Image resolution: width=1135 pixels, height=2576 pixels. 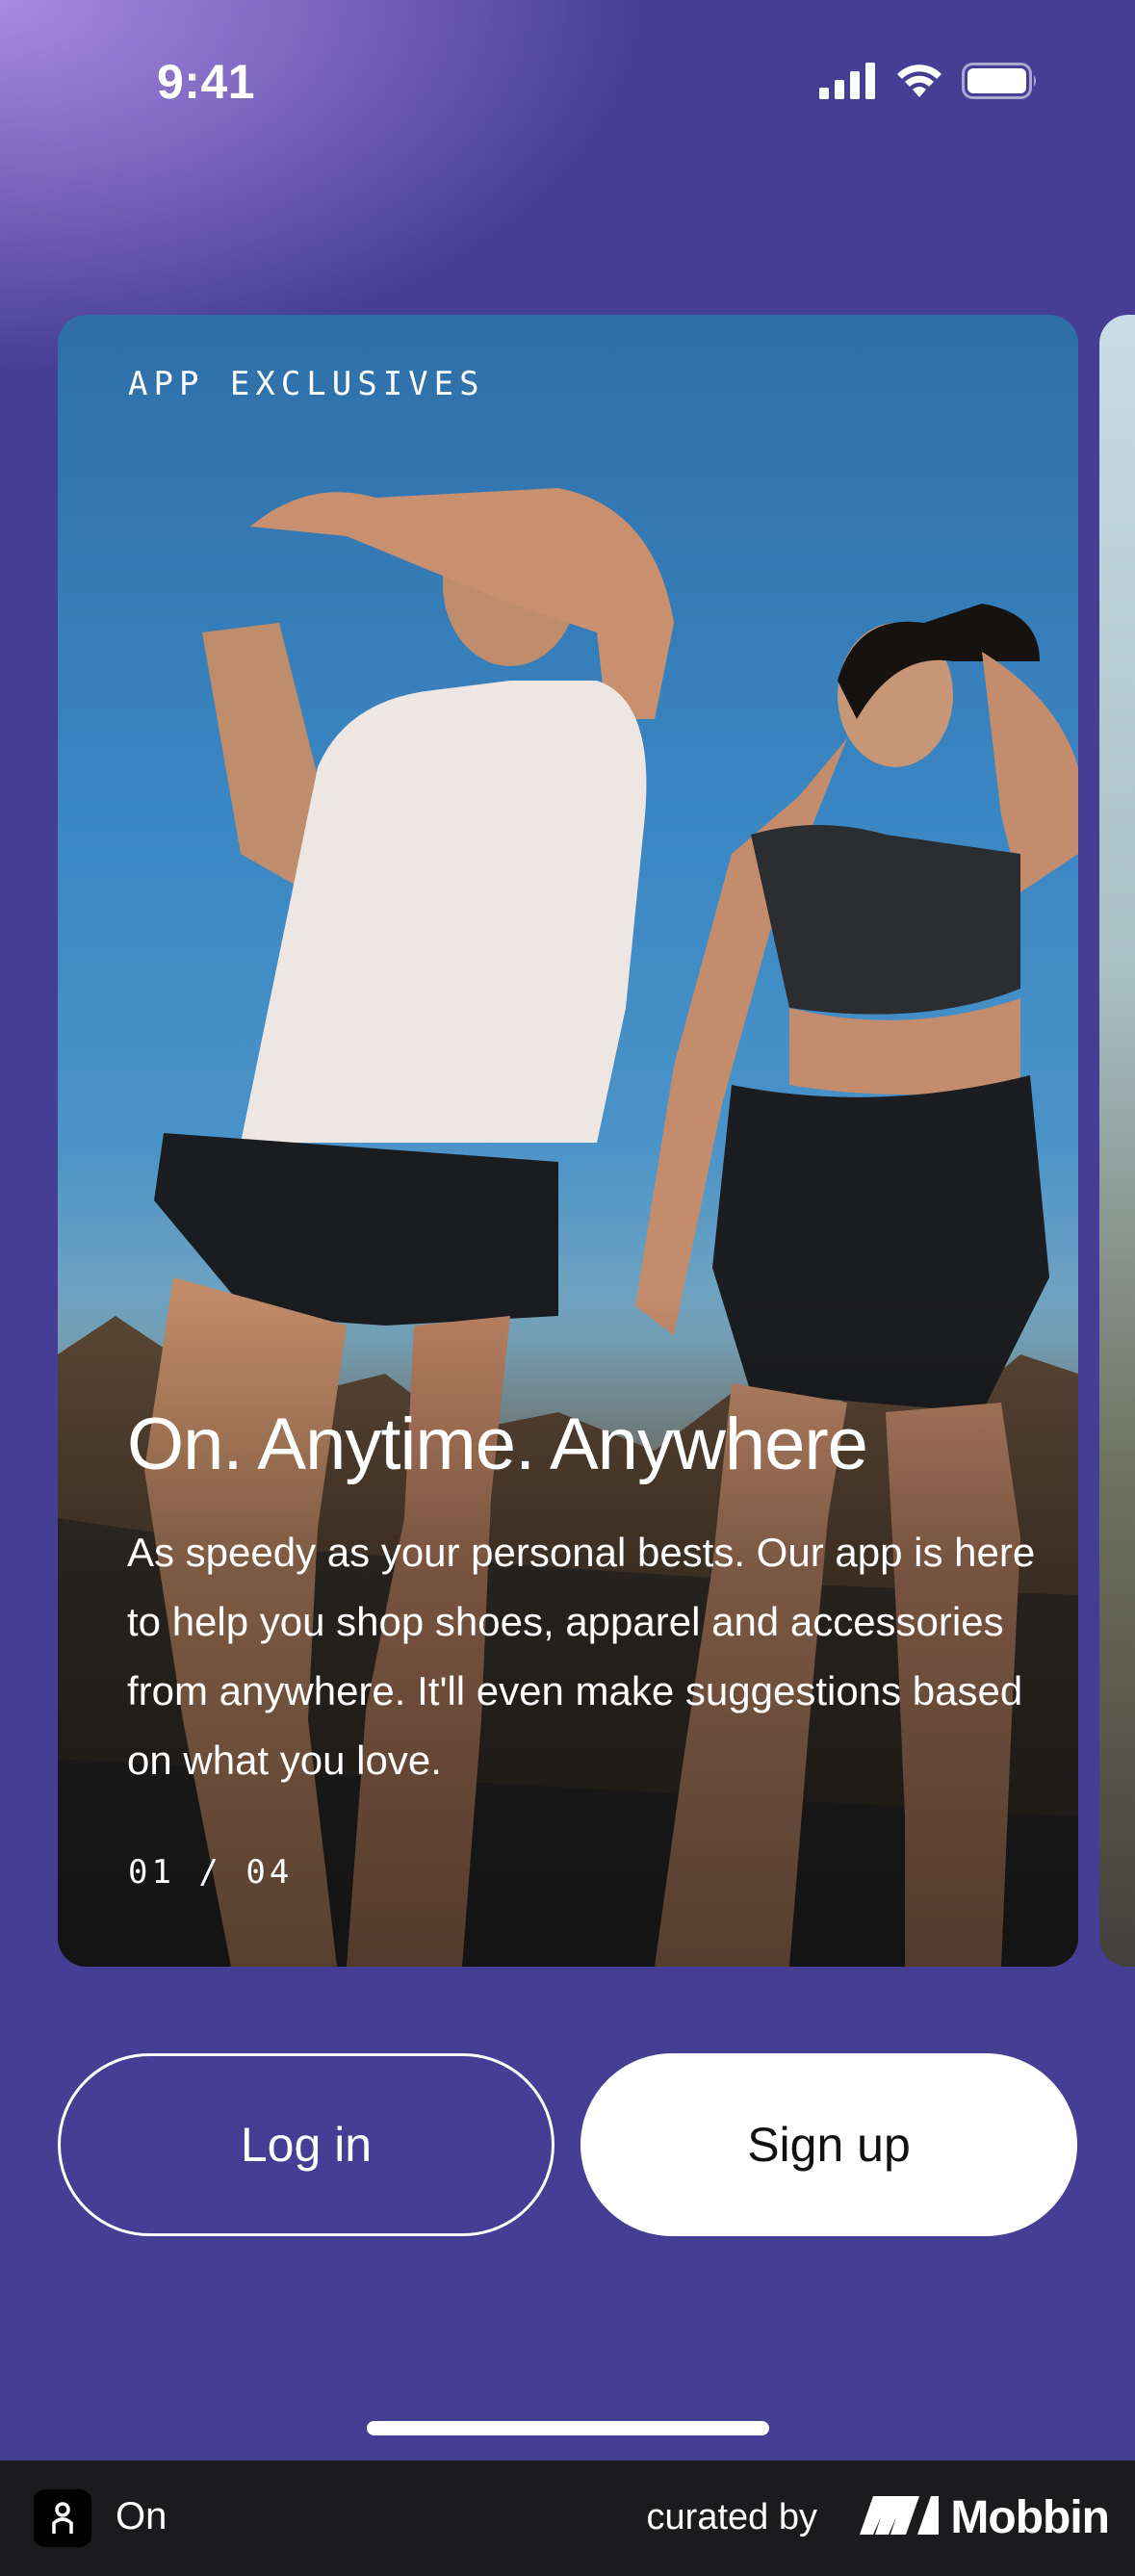 What do you see at coordinates (731, 2517) in the screenshot?
I see `curated-by-label: curated by` at bounding box center [731, 2517].